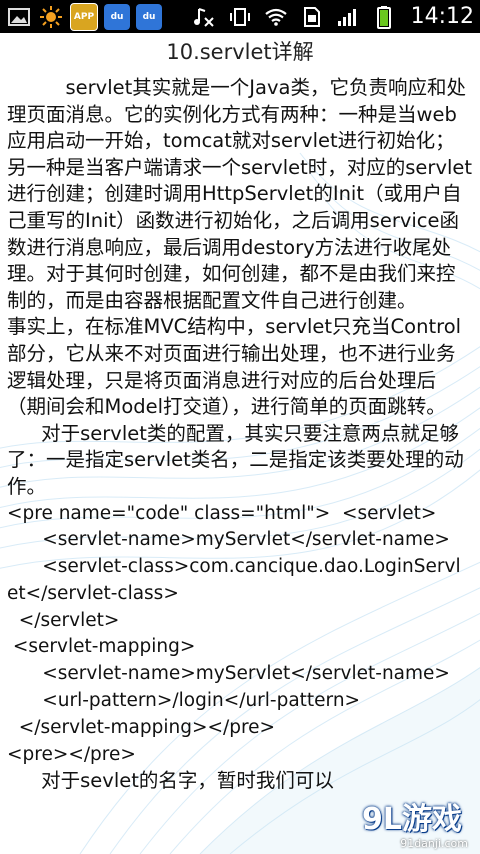 The image size is (480, 854). Describe the element at coordinates (312, 17) in the screenshot. I see `sim-icon` at that location.